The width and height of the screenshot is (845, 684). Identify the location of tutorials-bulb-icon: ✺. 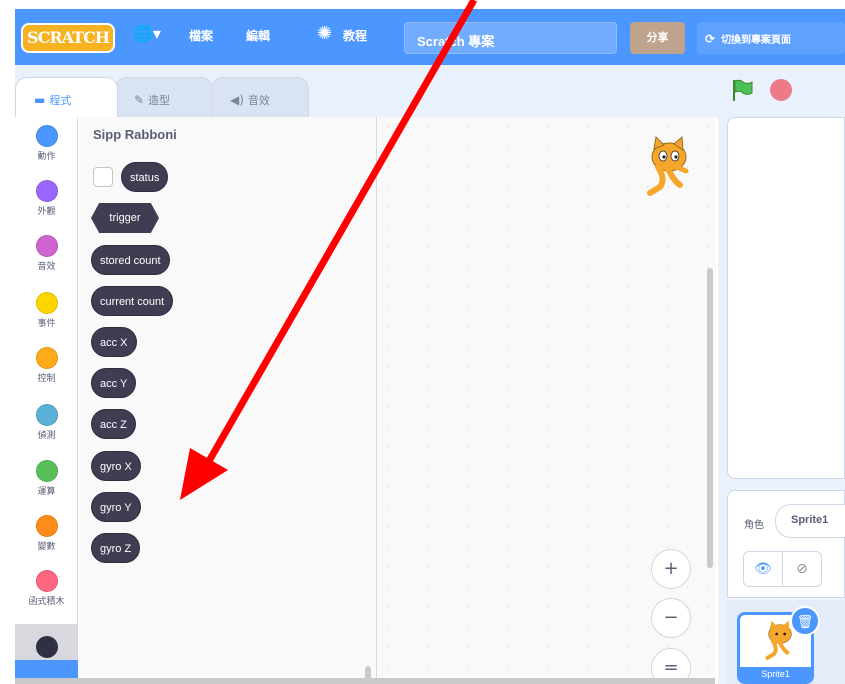
(324, 33).